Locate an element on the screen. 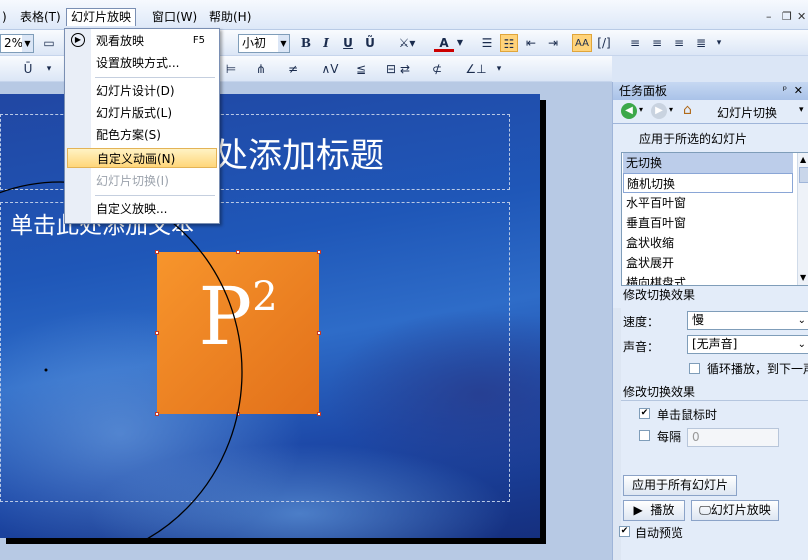 The height and width of the screenshot is (560, 808). forward-icon: ▶ is located at coordinates (659, 111).